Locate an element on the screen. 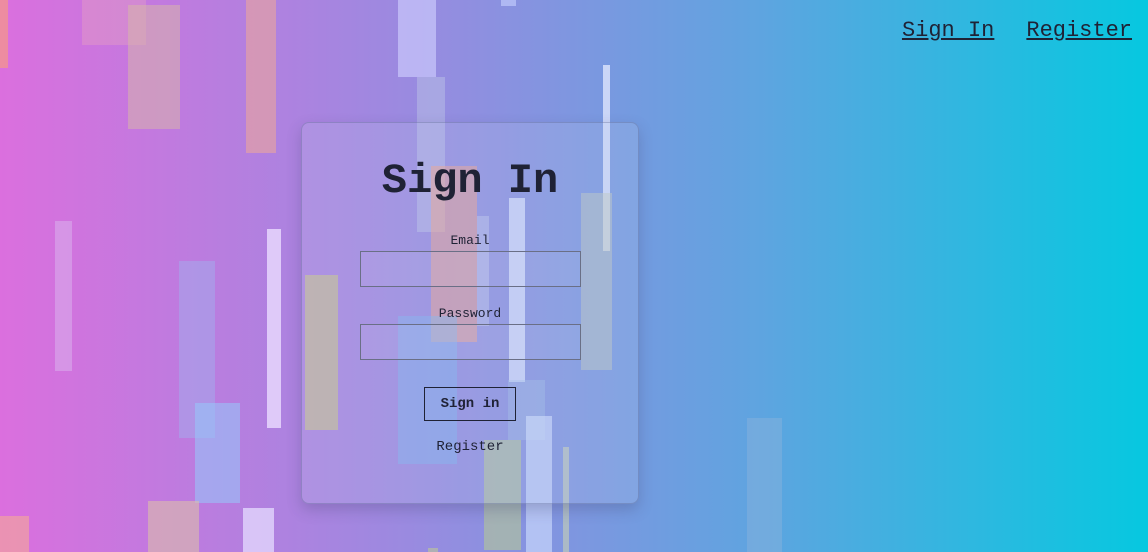  sign-in-button: Sign in is located at coordinates (470, 404).